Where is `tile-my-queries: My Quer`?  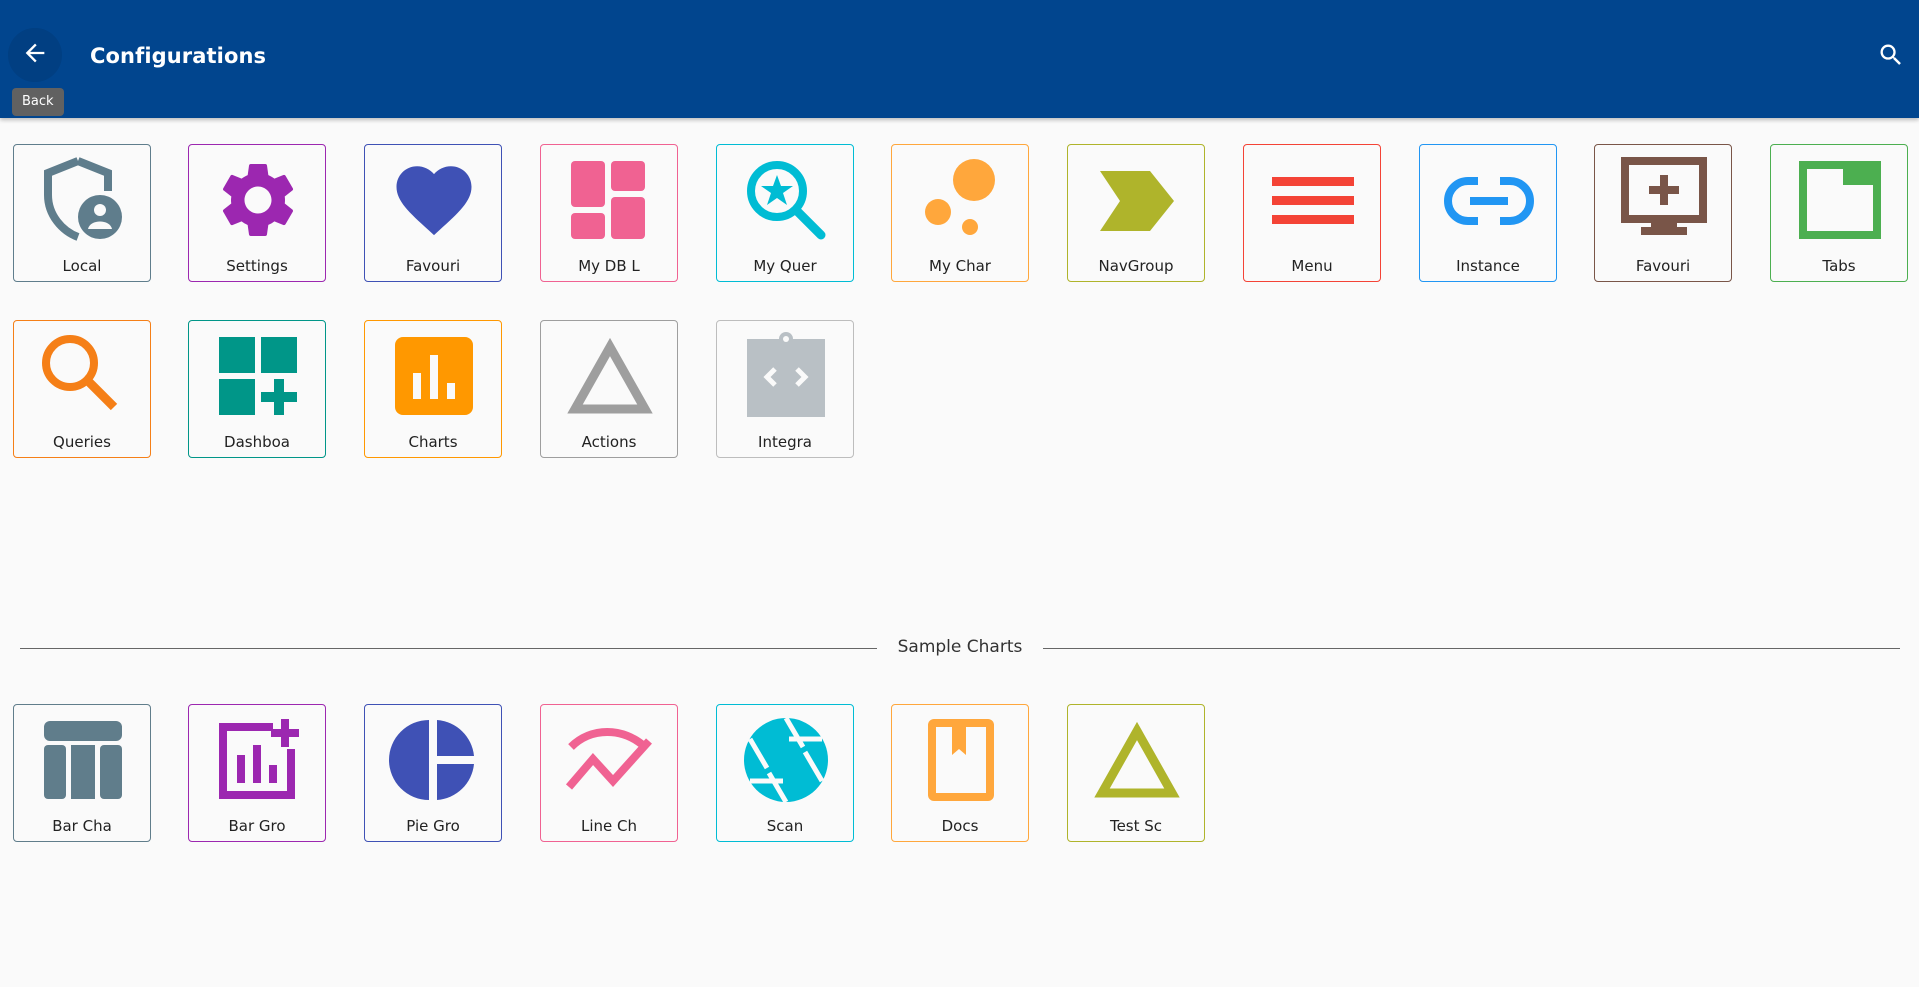
tile-my-queries: My Quer is located at coordinates (785, 213).